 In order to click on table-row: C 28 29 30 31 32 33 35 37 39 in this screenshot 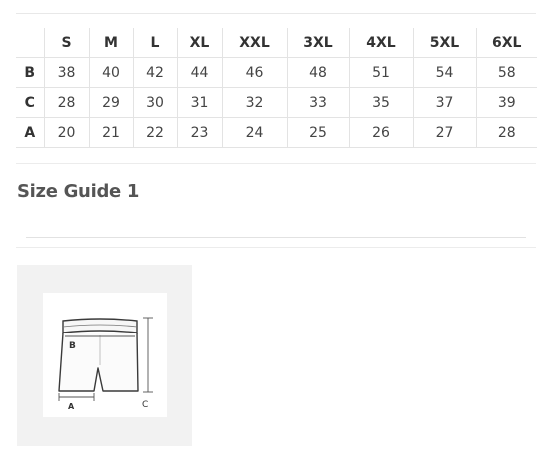, I will do `click(276, 102)`.